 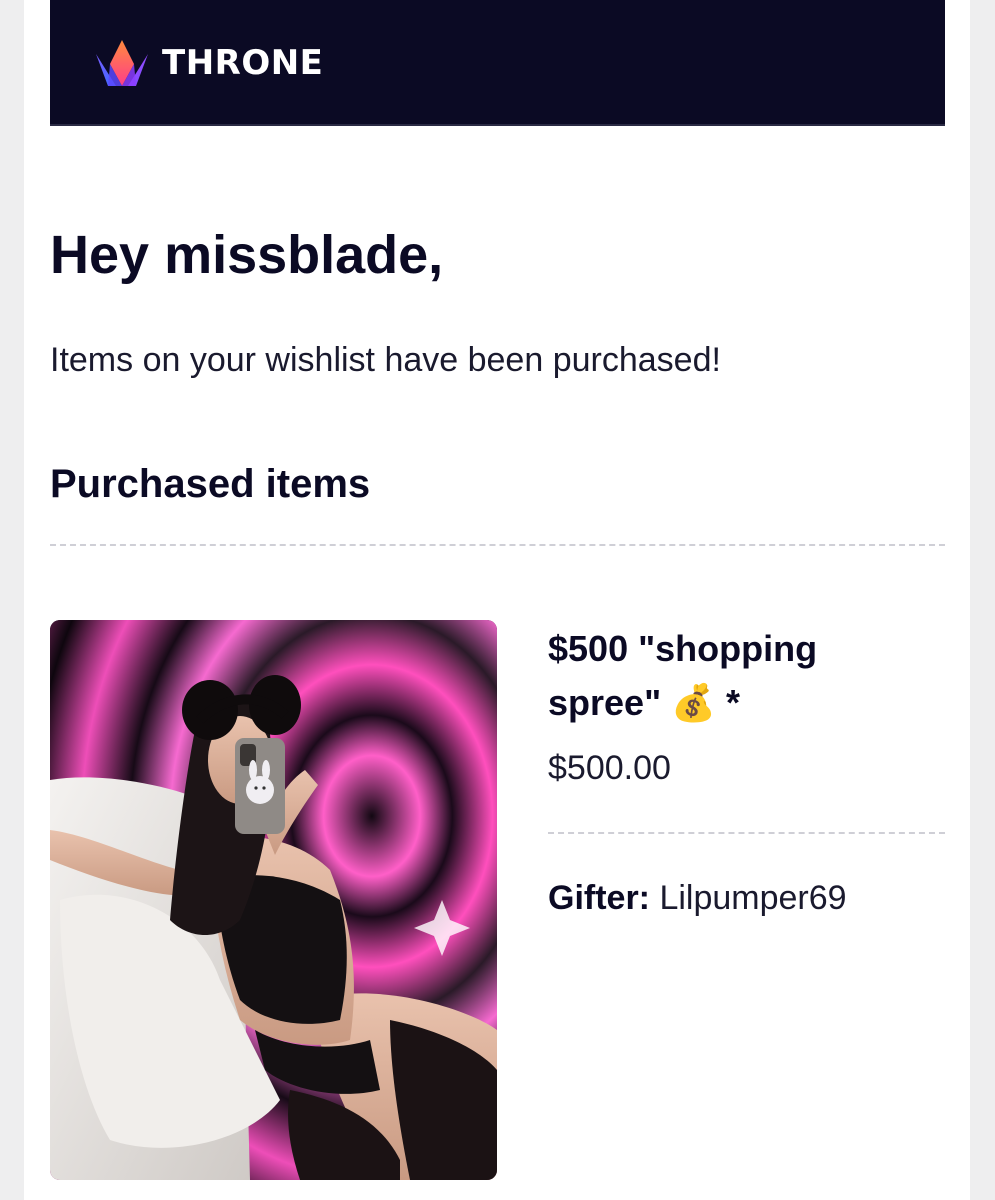 I want to click on purchased-items-heading: Purchased items, so click(x=210, y=484).